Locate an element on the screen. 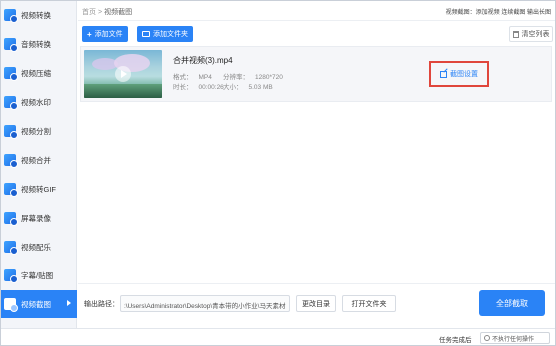 This screenshot has height=346, width=556. video-convert-icon is located at coordinates (11, 16).